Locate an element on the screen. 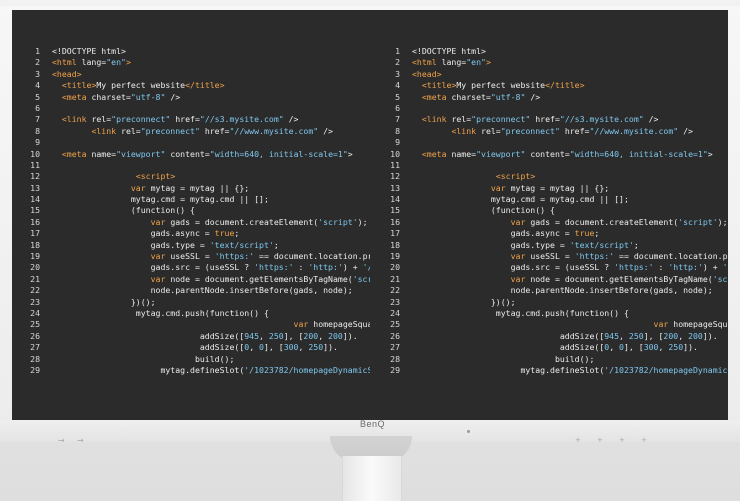 This screenshot has height=501, width=740. code-line: 1 <!DOCTYPE html> is located at coordinates (198, 51).